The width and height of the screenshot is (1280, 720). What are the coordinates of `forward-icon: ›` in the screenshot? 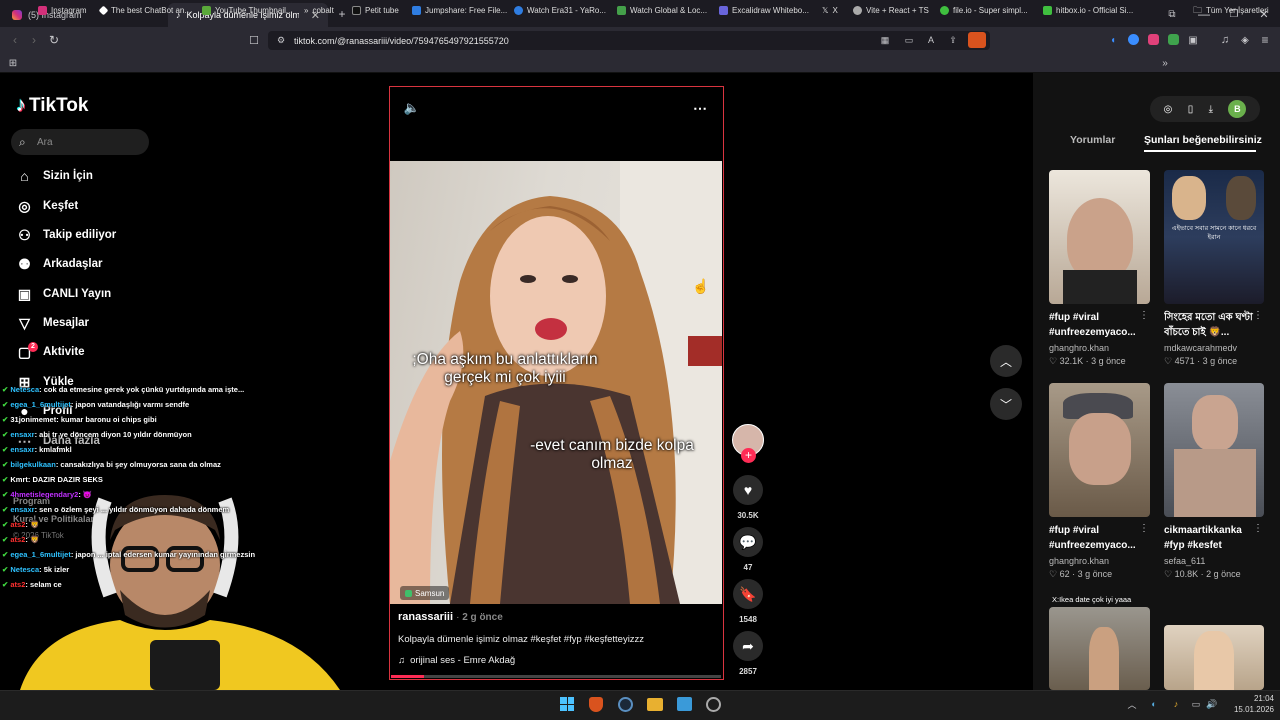 It's located at (34, 40).